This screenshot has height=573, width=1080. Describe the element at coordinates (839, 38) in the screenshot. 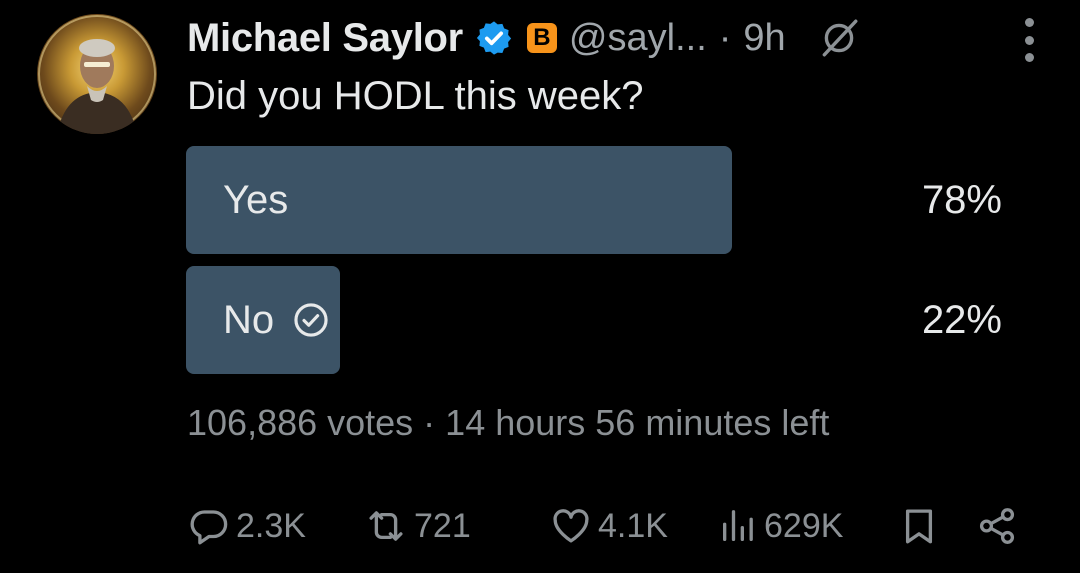

I see `grok-icon` at that location.